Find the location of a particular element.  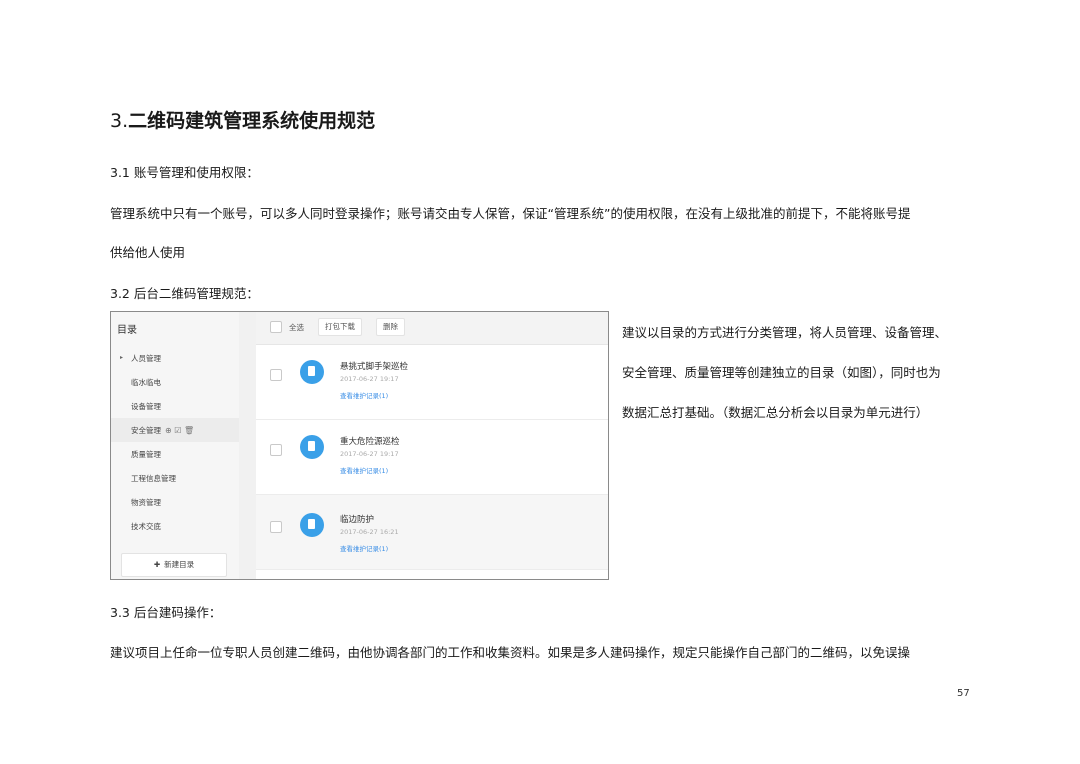

section-3-1-line-2: 供给他人使用 is located at coordinates (148, 252).